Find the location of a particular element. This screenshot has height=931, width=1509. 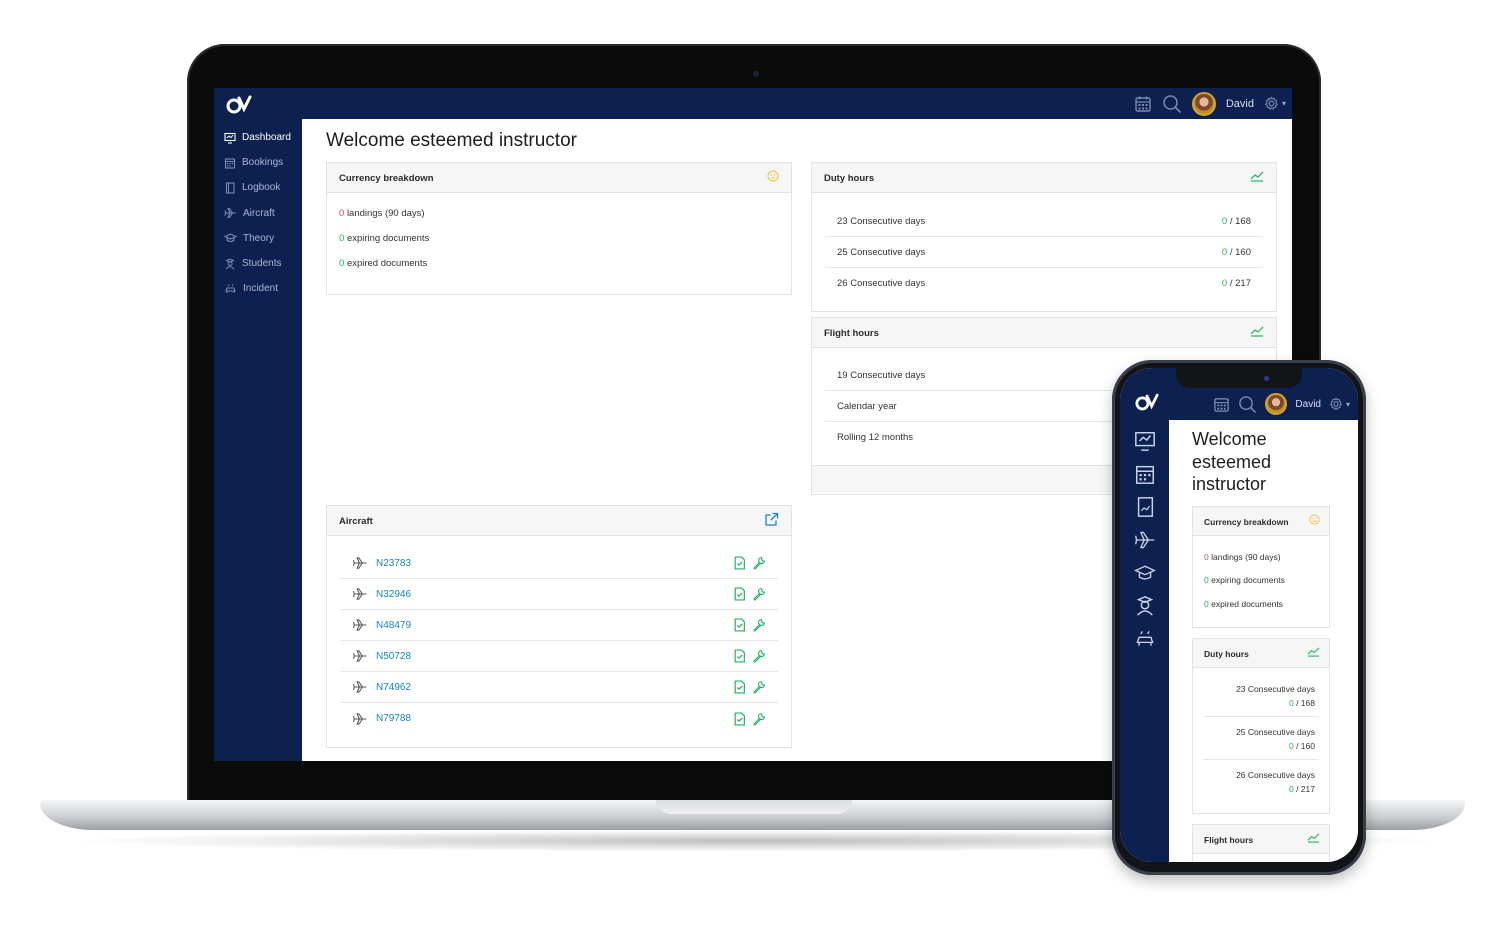

logo-icon is located at coordinates (239, 104).